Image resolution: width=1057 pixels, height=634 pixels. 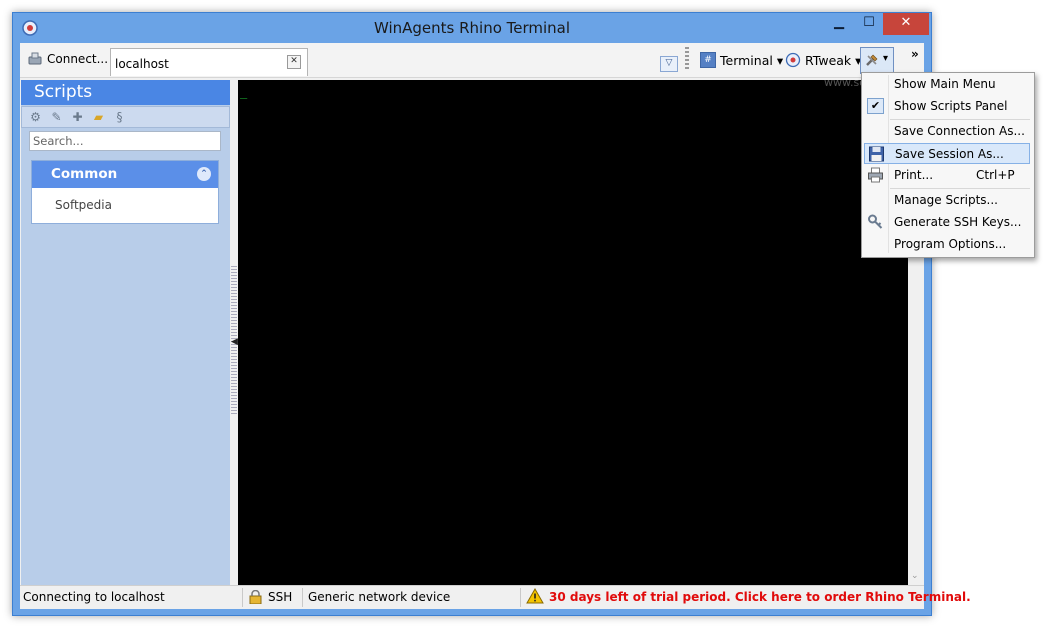 I want to click on group-title: Common, so click(x=84, y=174).